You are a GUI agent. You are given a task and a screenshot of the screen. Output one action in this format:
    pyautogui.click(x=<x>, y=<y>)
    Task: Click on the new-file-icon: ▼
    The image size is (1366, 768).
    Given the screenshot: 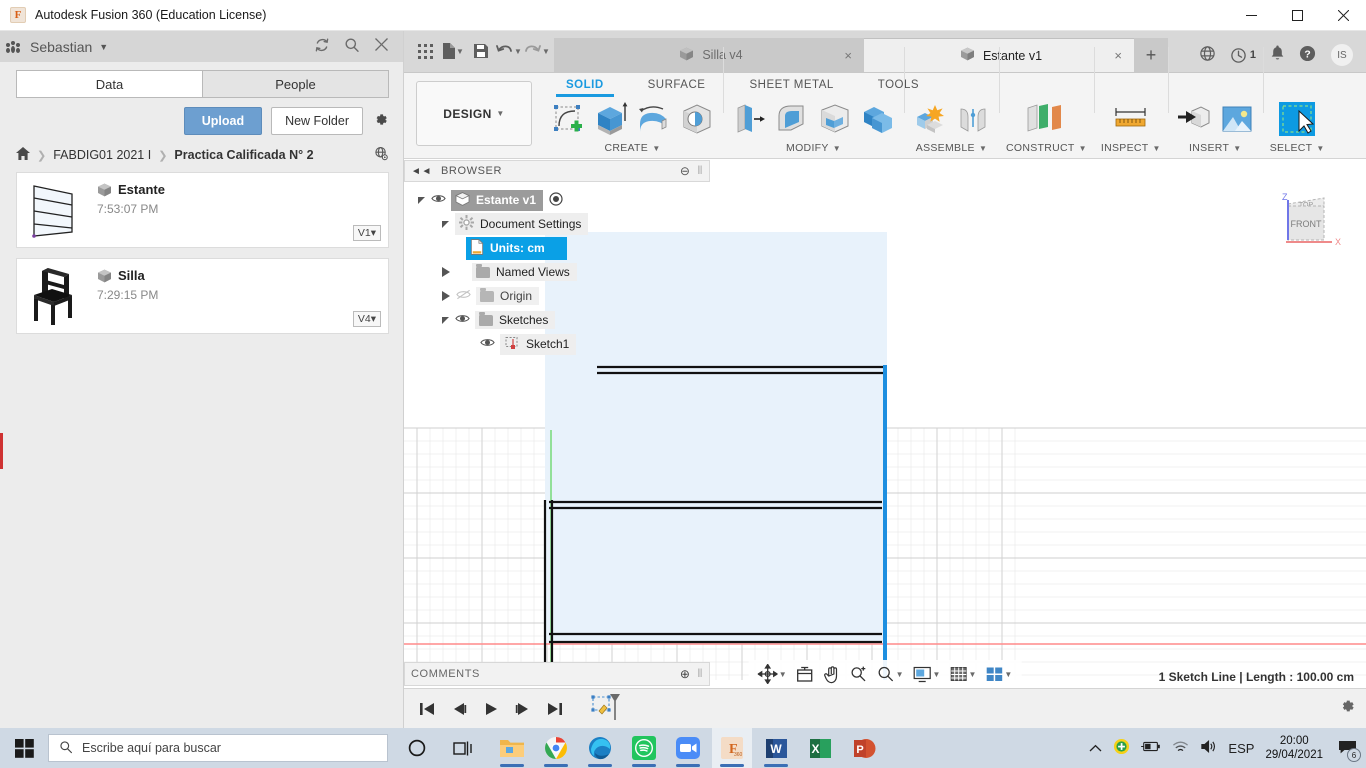 What is the action you would take?
    pyautogui.click(x=453, y=51)
    